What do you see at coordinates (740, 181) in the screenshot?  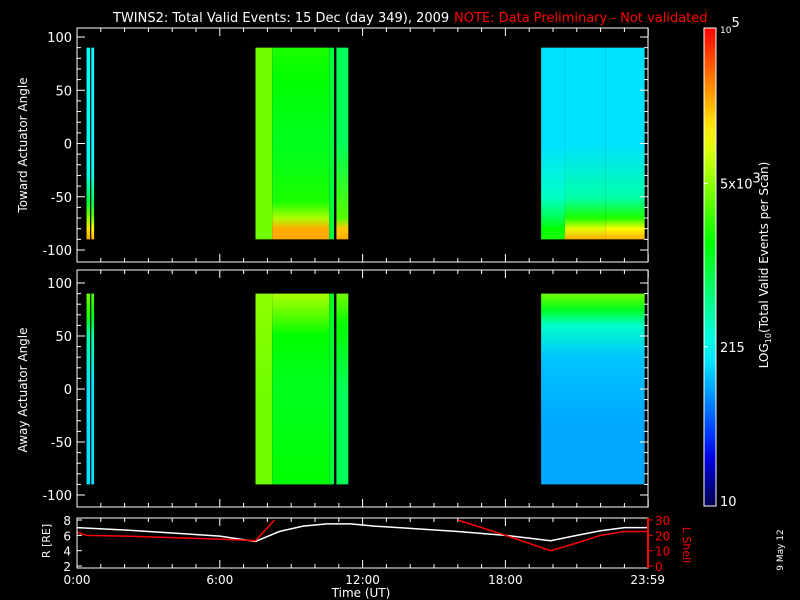 I see `colorbar-tick-label: 5x103` at bounding box center [740, 181].